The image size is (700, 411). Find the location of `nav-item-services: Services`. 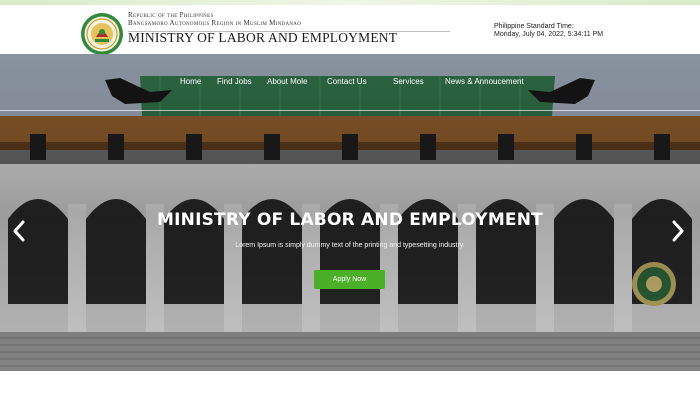

nav-item-services: Services is located at coordinates (408, 81).